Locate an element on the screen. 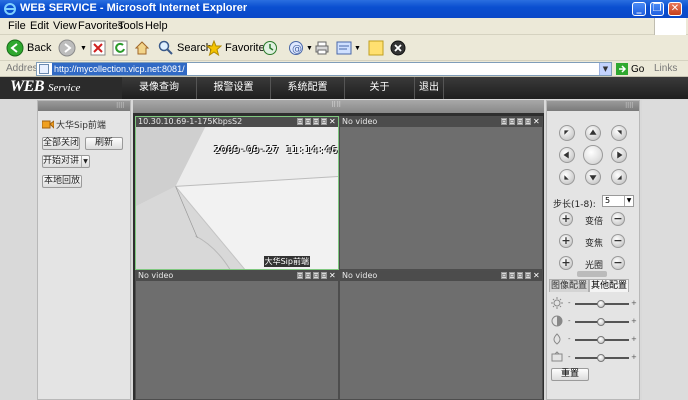  ptz-right-button is located at coordinates (619, 155).